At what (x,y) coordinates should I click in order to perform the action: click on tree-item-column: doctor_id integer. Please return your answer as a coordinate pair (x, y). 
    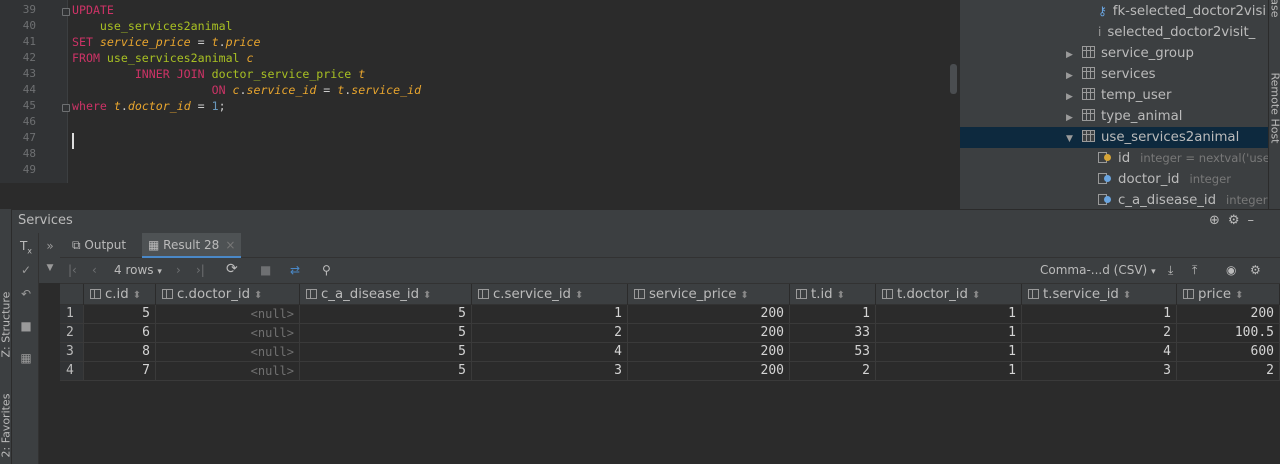
    Looking at the image, I should click on (1164, 179).